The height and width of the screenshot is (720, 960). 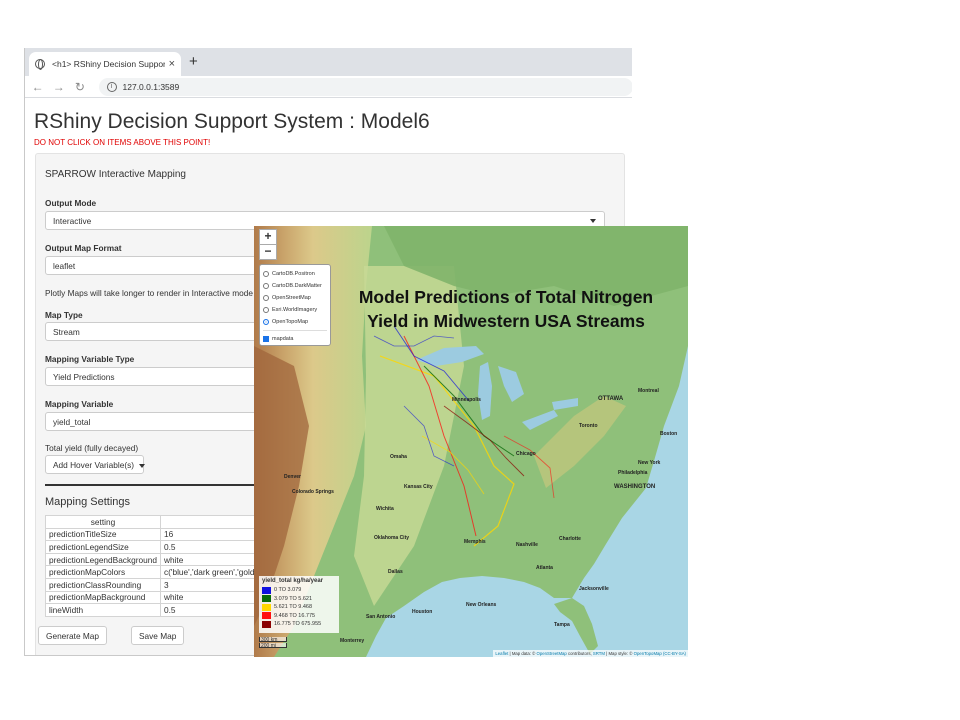 What do you see at coordinates (506, 321) in the screenshot?
I see `overlay-title-line: Yield in Midwestern USA Streams` at bounding box center [506, 321].